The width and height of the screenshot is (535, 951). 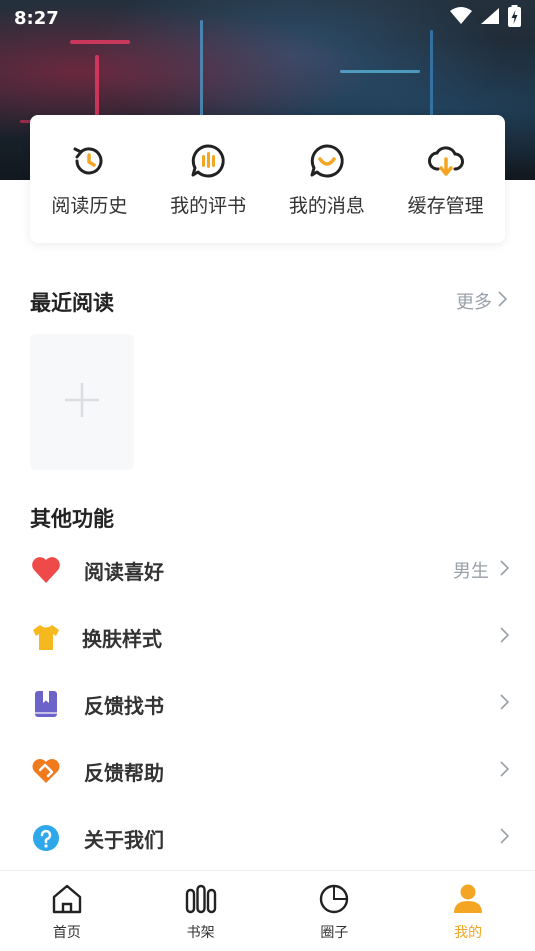 I want to click on quick-action-my-messages: 我的消息, so click(x=327, y=179).